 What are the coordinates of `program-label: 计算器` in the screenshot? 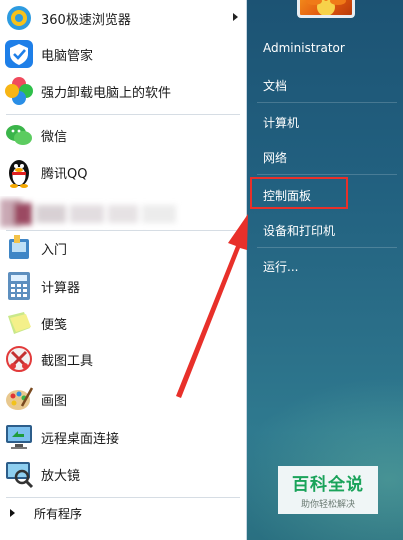 It's located at (61, 288).